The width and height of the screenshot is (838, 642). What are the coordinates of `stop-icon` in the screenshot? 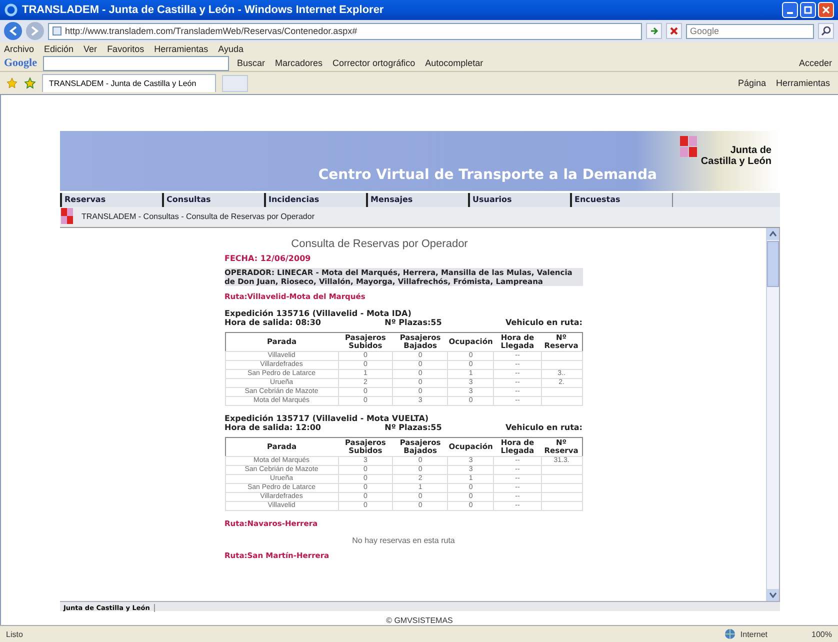 It's located at (674, 31).